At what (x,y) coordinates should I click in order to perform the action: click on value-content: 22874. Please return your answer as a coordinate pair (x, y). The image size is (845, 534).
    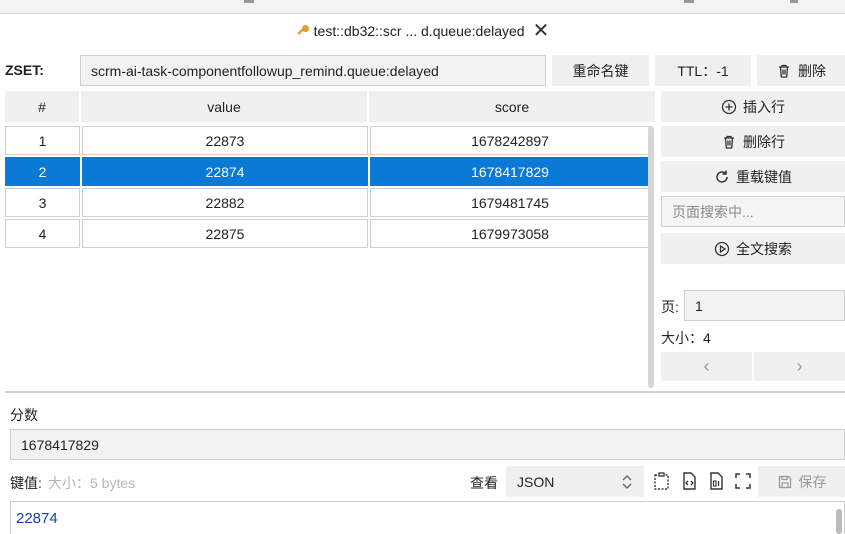
    Looking at the image, I should click on (37, 518).